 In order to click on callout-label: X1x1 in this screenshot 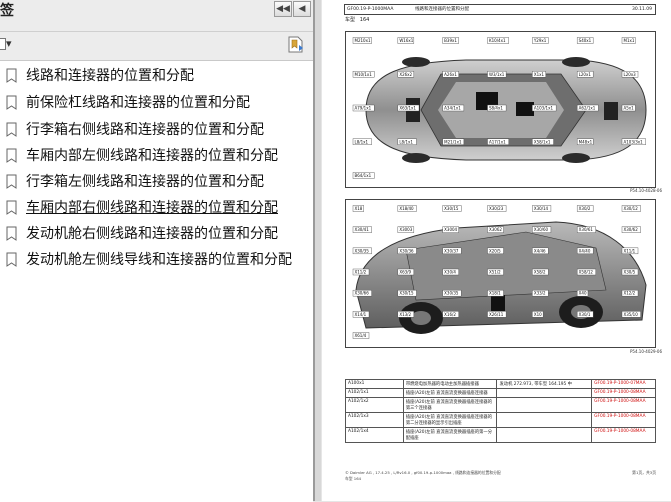, I will do `click(539, 74)`.